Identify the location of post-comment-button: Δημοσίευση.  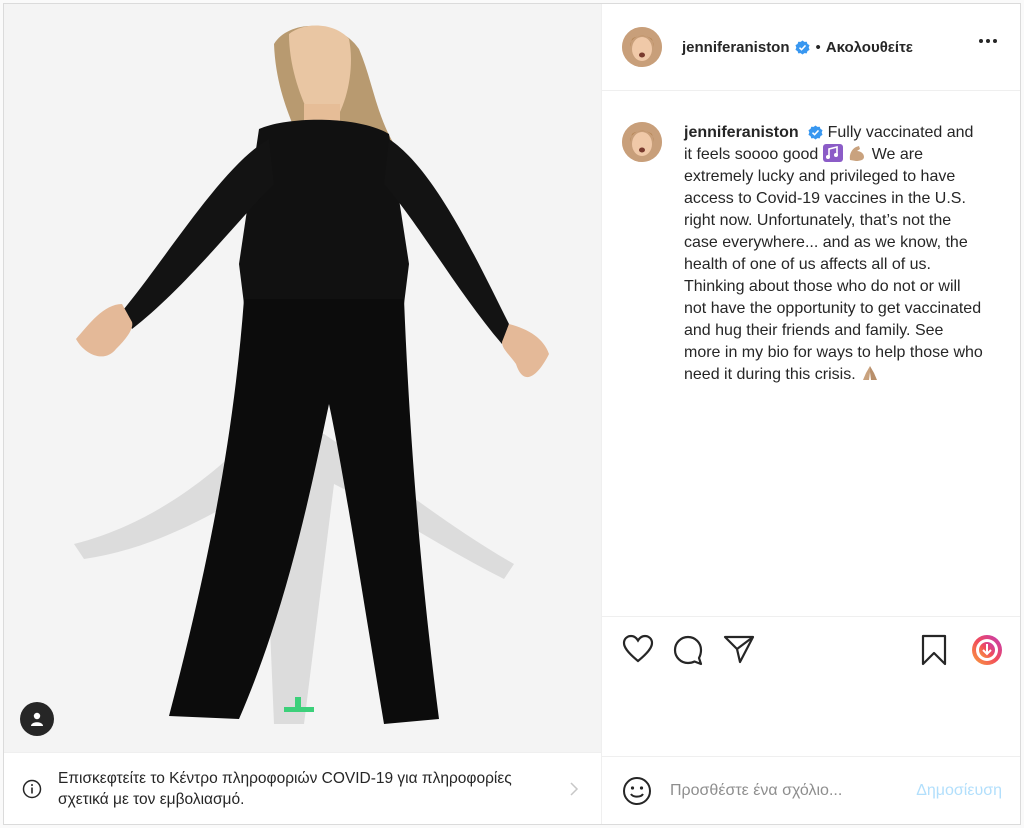
(959, 791).